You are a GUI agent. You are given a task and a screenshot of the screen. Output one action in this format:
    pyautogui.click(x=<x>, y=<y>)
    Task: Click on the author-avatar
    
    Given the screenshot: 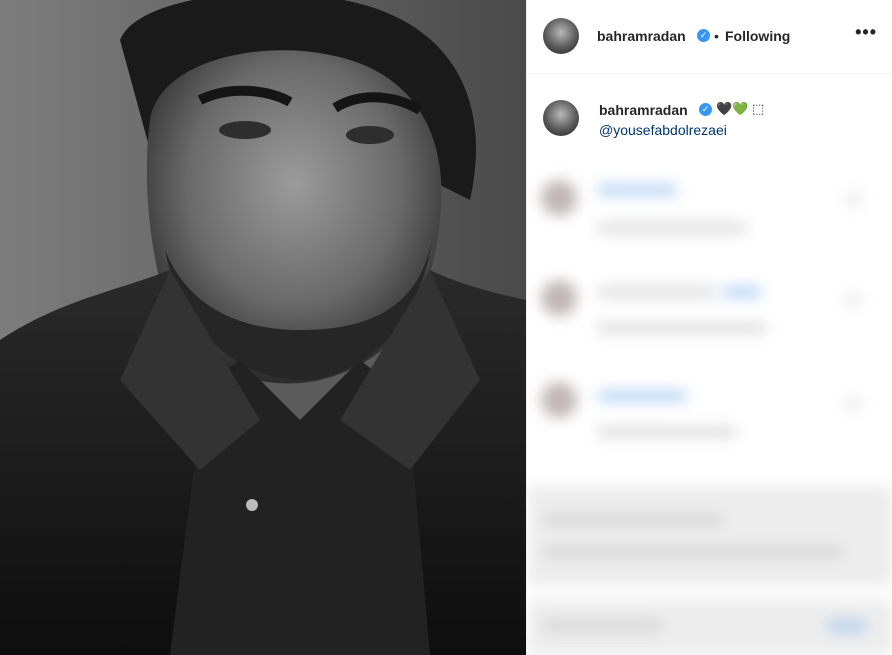 What is the action you would take?
    pyautogui.click(x=561, y=36)
    